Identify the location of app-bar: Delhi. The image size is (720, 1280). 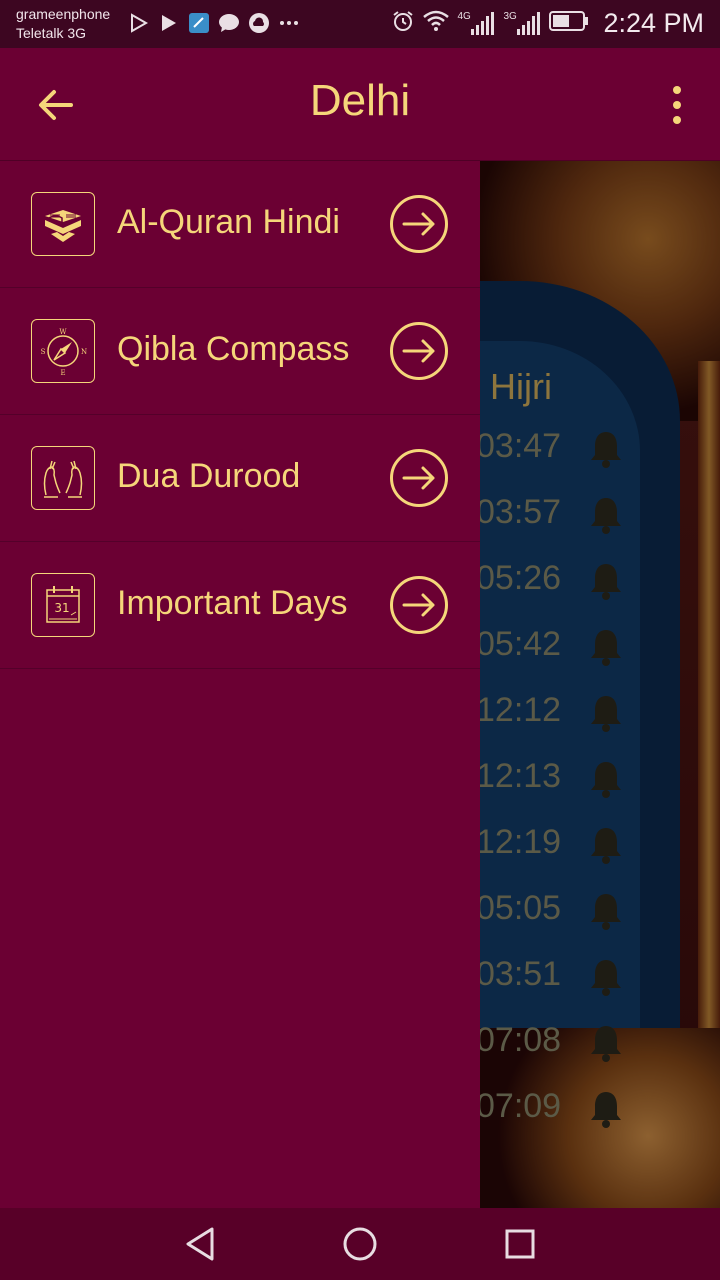
(360, 104).